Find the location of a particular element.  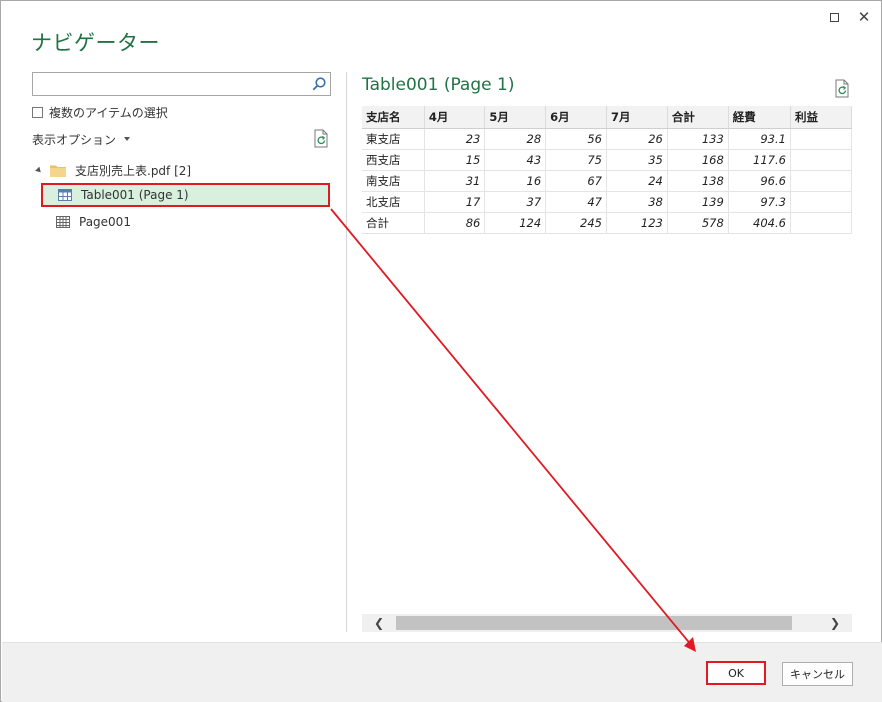

preview-title: Table001 (Page 1) is located at coordinates (438, 85).